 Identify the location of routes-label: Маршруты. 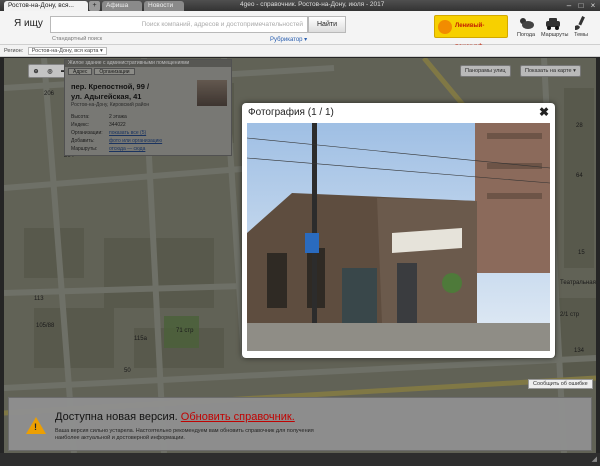
(555, 35).